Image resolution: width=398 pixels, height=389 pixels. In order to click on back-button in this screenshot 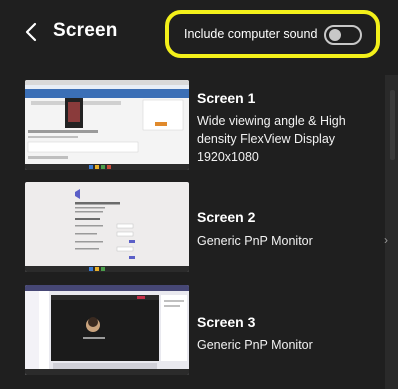, I will do `click(32, 32)`.